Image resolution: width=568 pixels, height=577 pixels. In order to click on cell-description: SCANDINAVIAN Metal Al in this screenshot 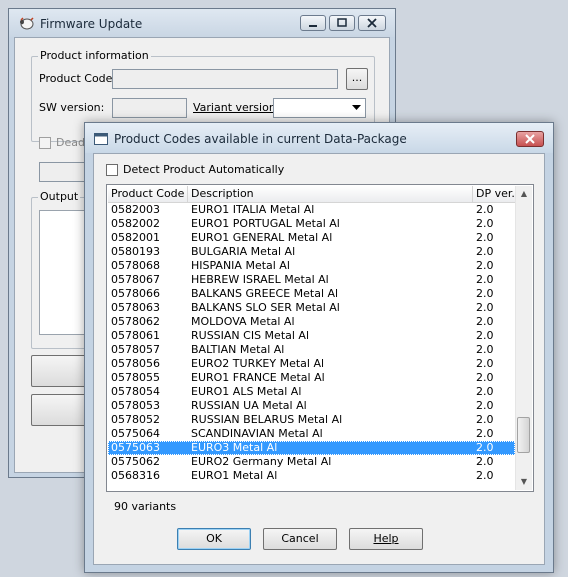, I will do `click(257, 433)`.